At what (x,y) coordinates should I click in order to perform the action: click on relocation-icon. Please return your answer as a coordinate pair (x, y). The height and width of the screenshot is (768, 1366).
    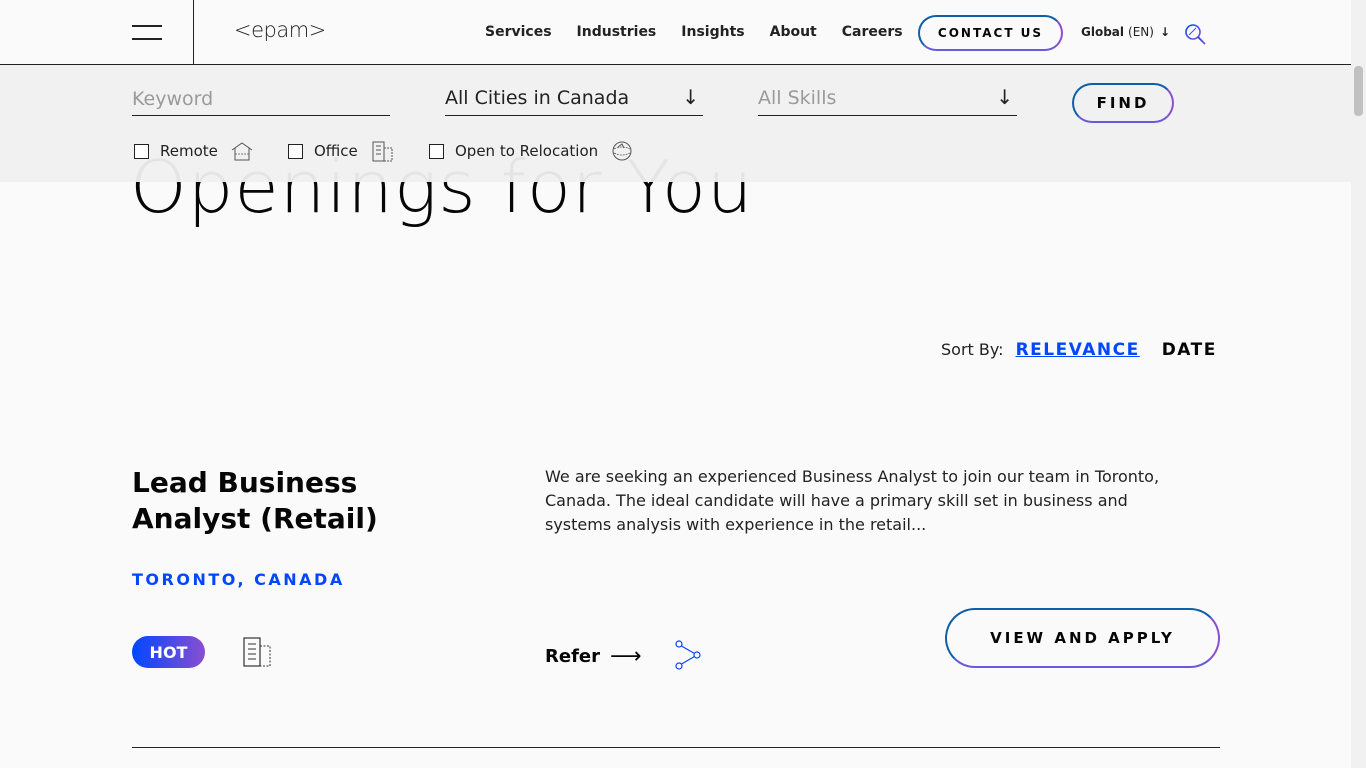
    Looking at the image, I should click on (622, 151).